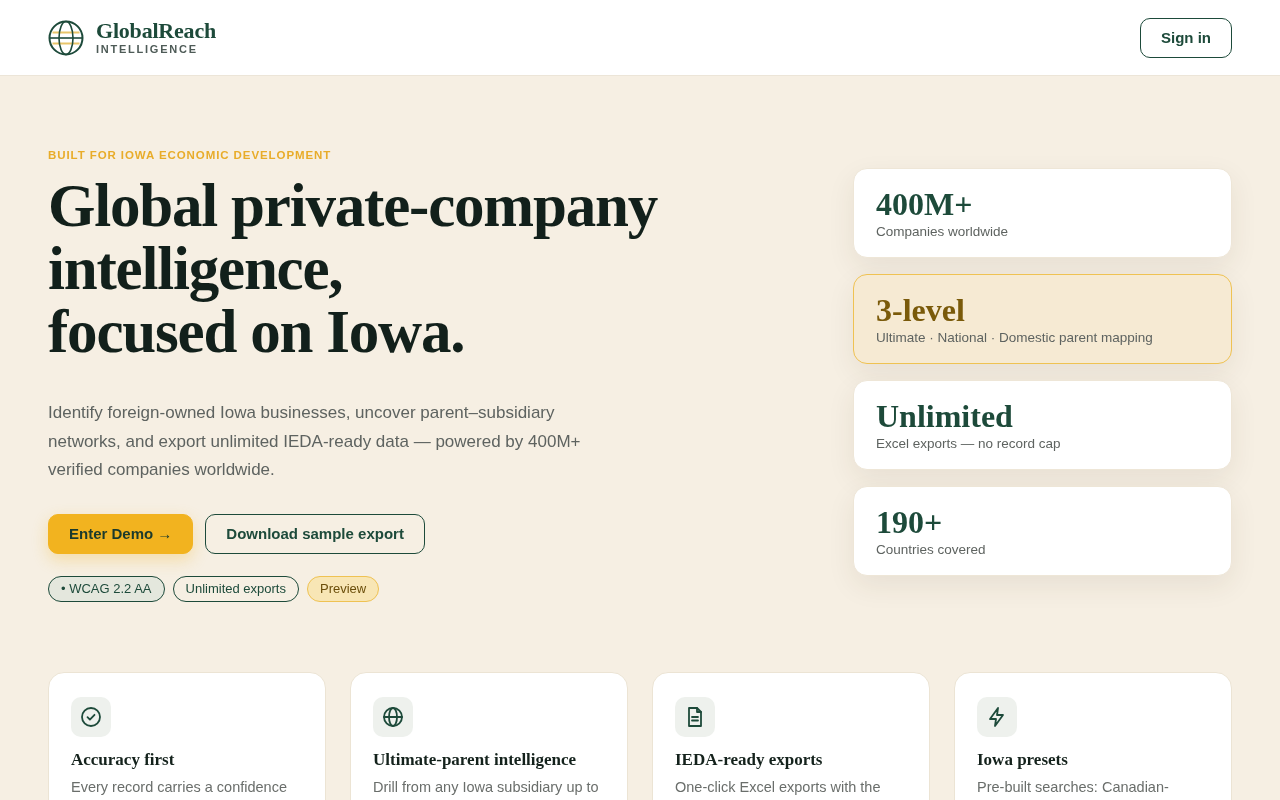 Image resolution: width=1280 pixels, height=800 pixels. I want to click on headline: Global private-company intelligence, focused on Iowa., so click(353, 268).